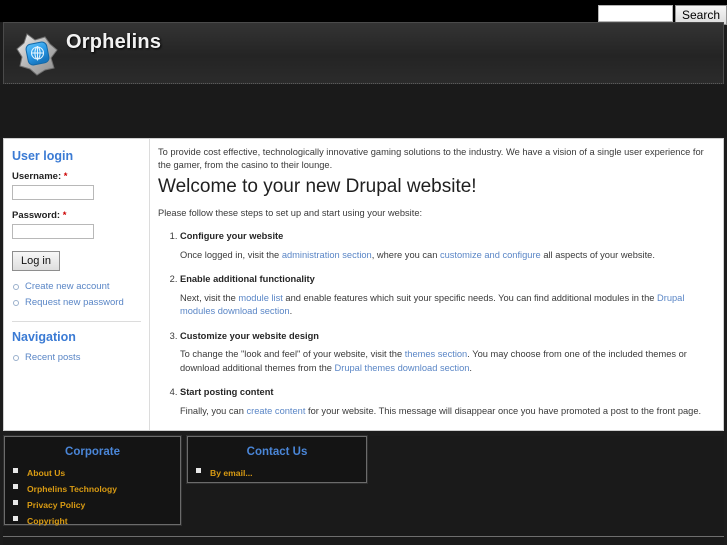  What do you see at coordinates (317, 186) in the screenshot?
I see `page-title: Welcome to your new Drupal website!` at bounding box center [317, 186].